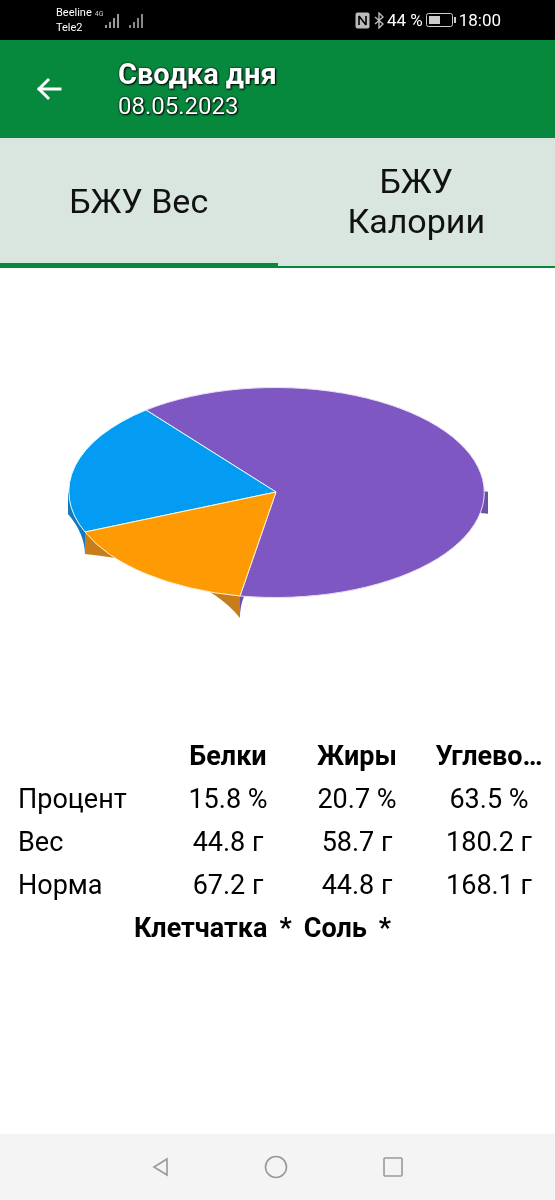  I want to click on table-cell-text: 20.7 %, so click(357, 799).